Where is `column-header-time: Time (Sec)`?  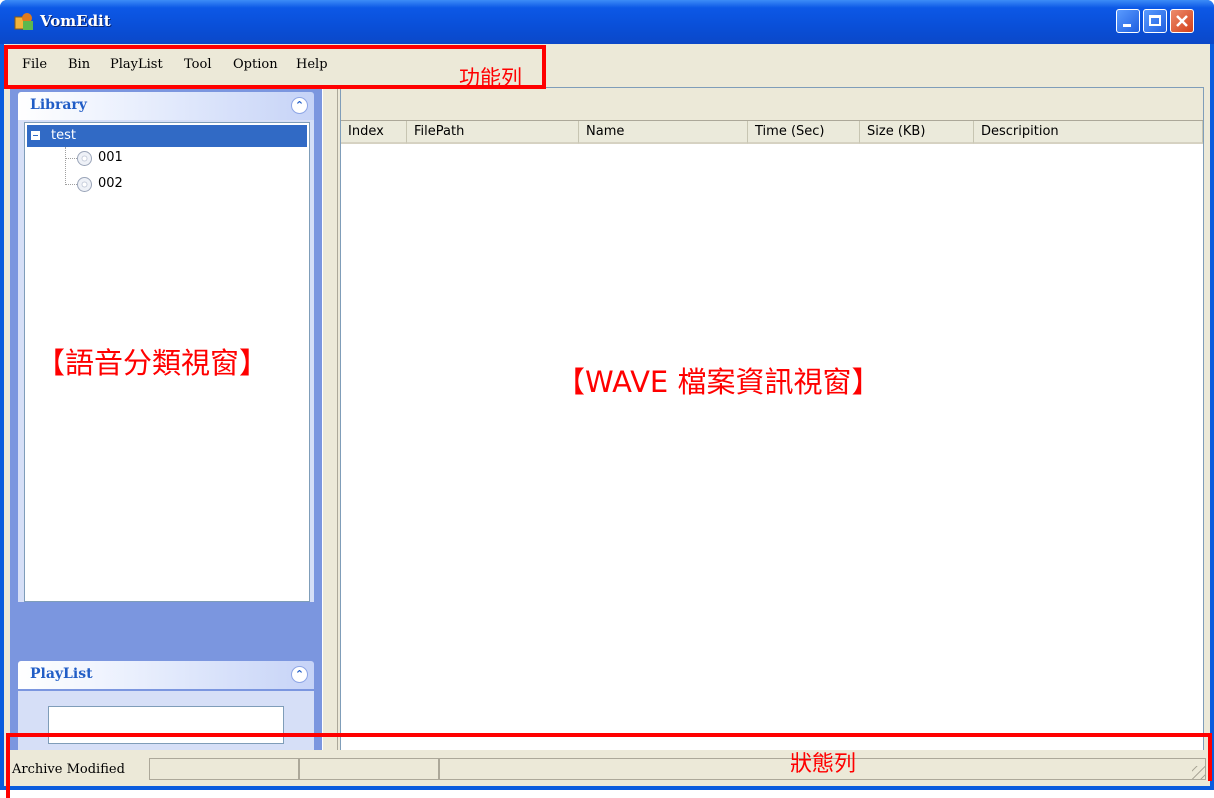 column-header-time: Time (Sec) is located at coordinates (804, 132).